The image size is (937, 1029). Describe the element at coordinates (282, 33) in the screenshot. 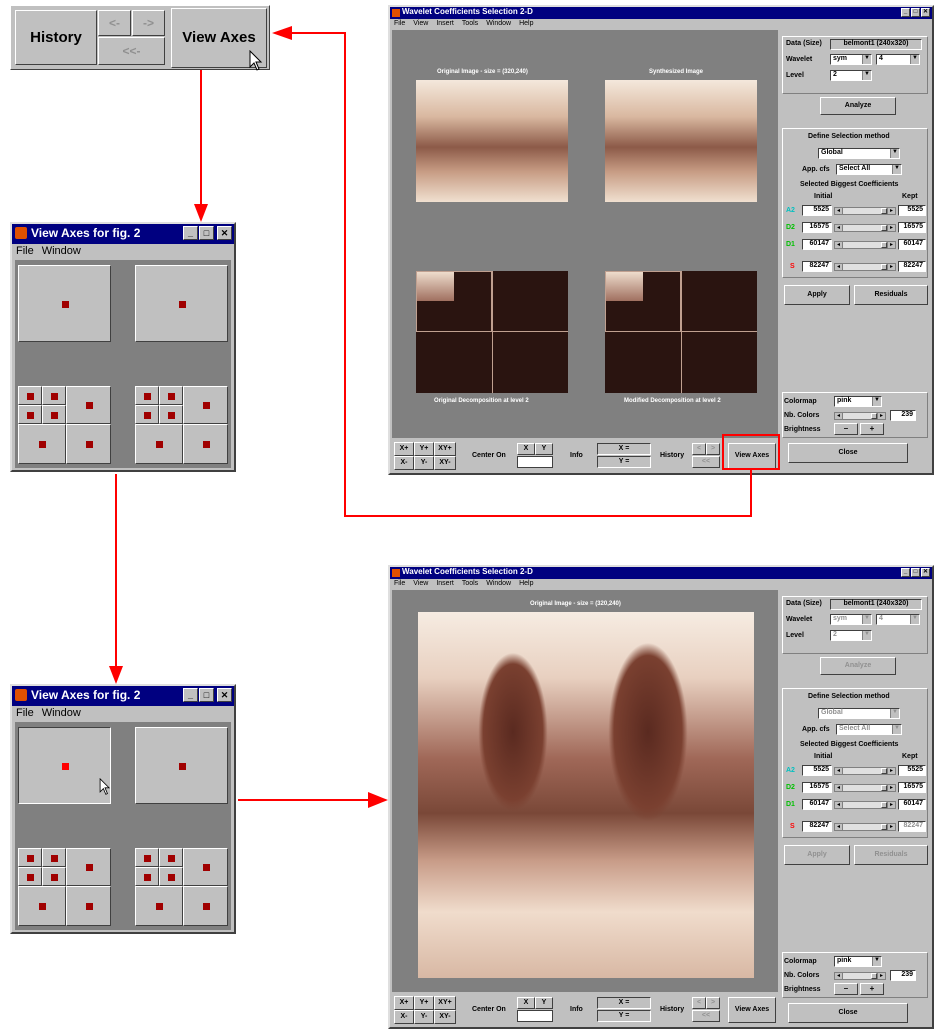

I see `arrow-head-left` at that location.